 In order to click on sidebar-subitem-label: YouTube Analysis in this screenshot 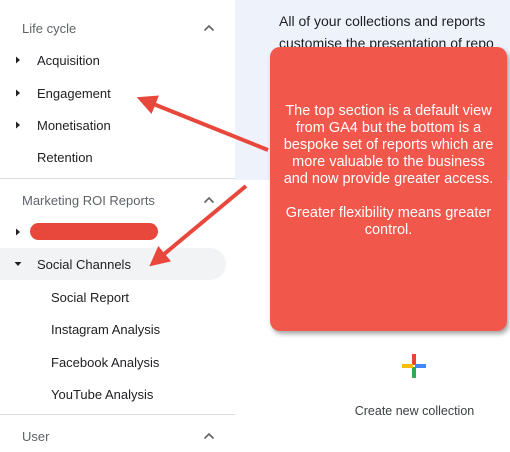, I will do `click(102, 394)`.